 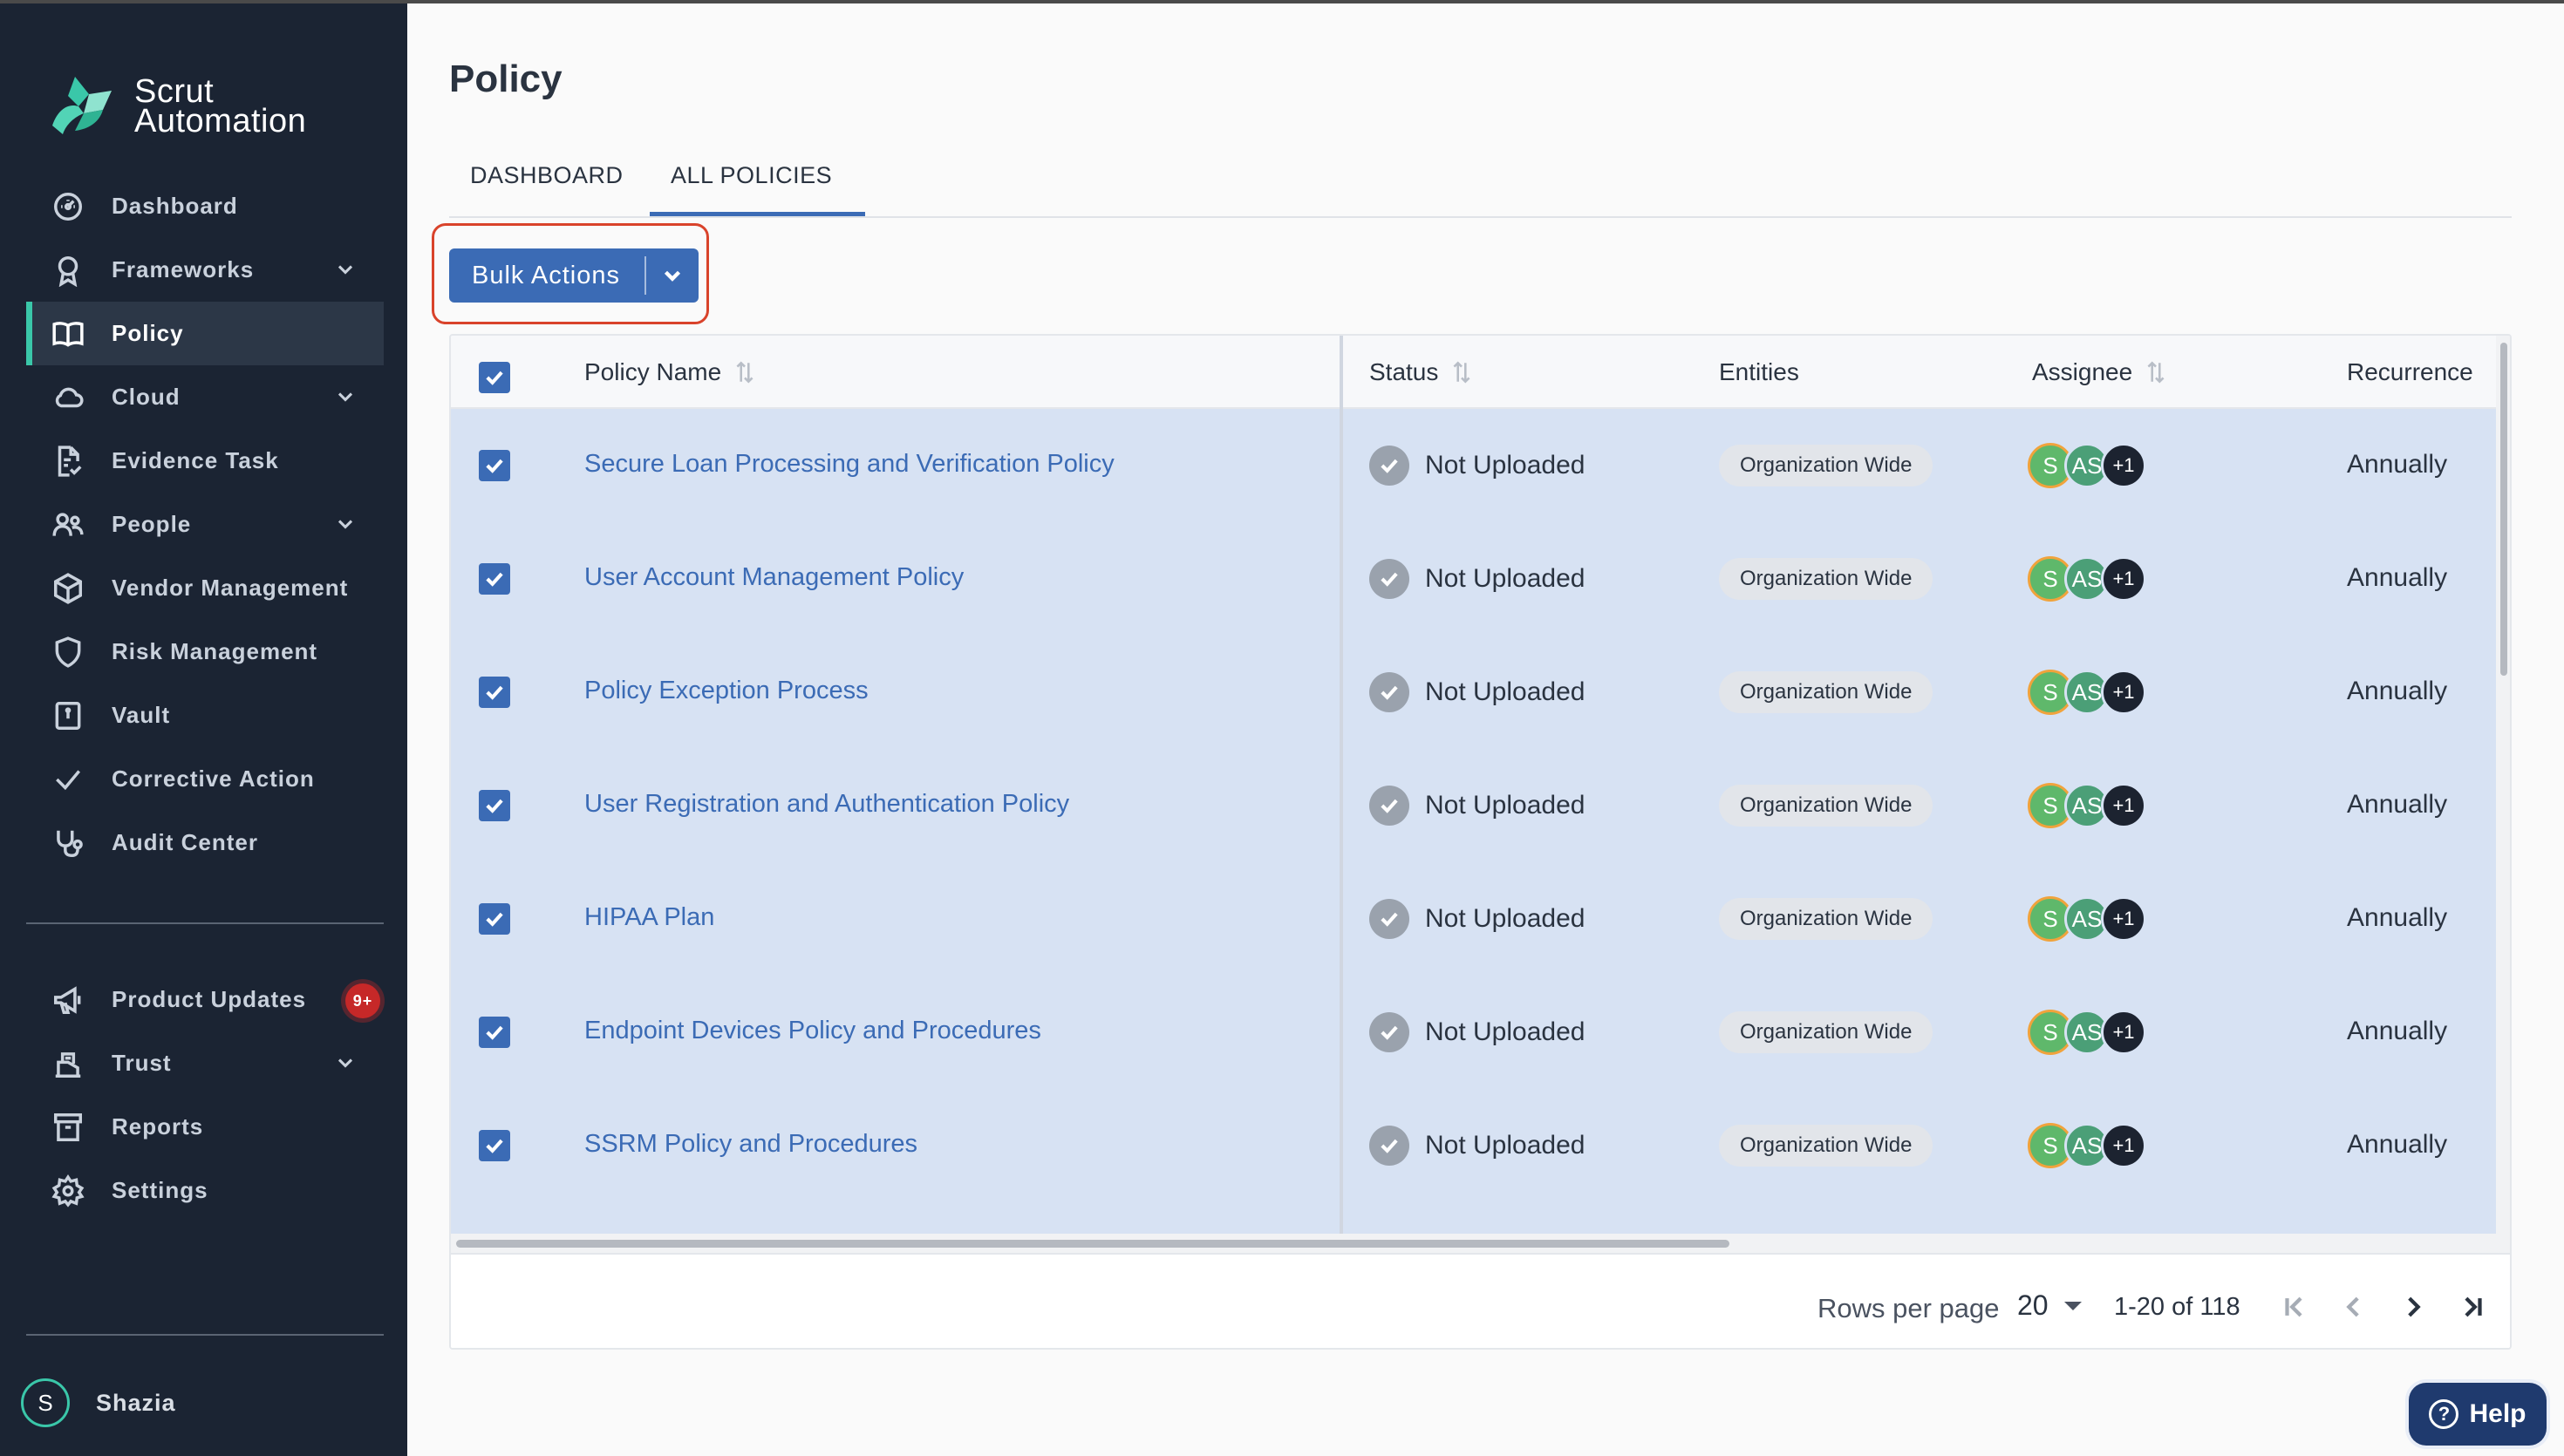 What do you see at coordinates (205, 333) in the screenshot?
I see `sidebar-item-policy: Policy` at bounding box center [205, 333].